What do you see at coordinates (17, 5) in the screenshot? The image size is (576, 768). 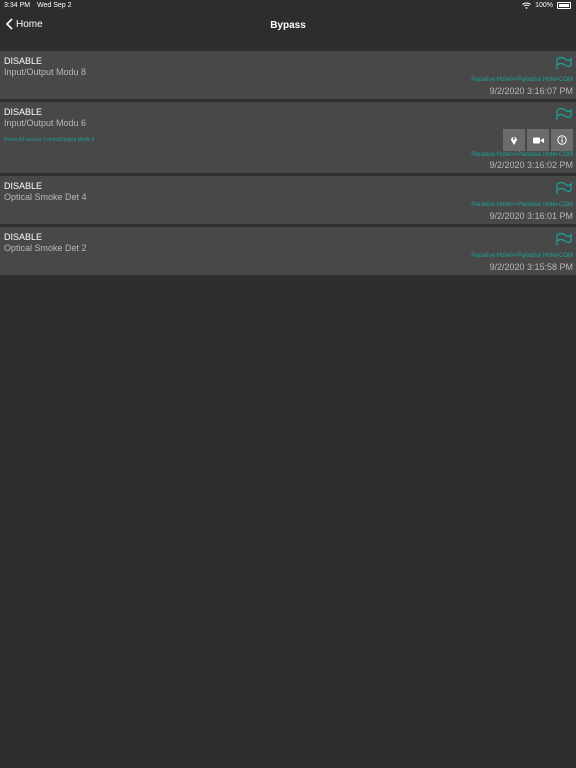 I see `status-time: 3:34 PM` at bounding box center [17, 5].